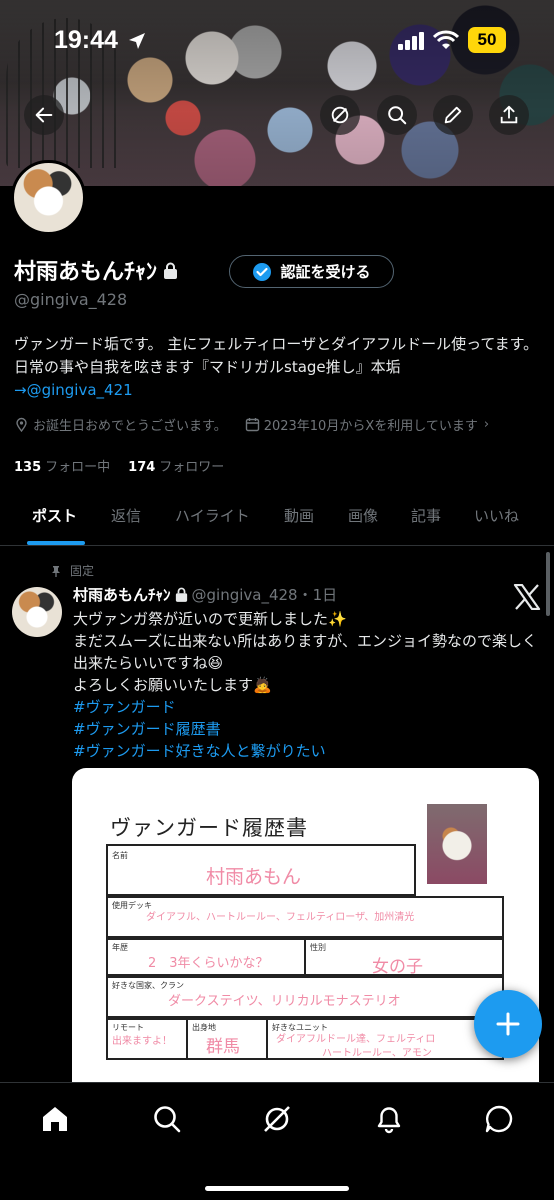 This screenshot has height=1200, width=554. I want to click on post-line: 大ヴァンガ祭が近いので更新しました✨, so click(210, 619).